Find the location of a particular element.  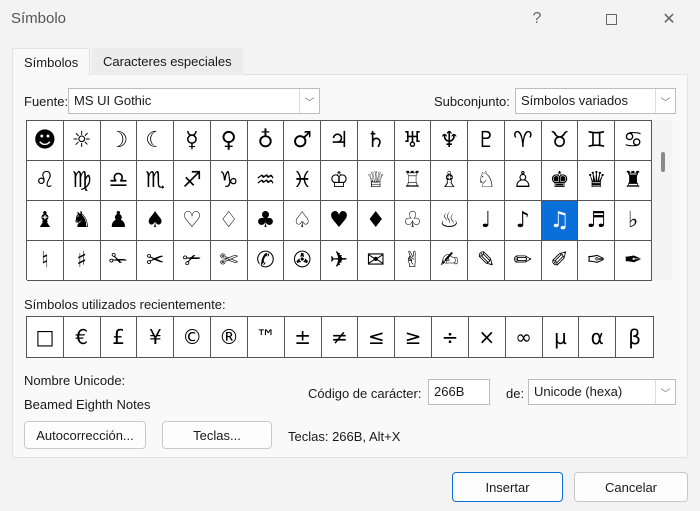

subset-select: Símbolos variados ﹀ is located at coordinates (595, 101).